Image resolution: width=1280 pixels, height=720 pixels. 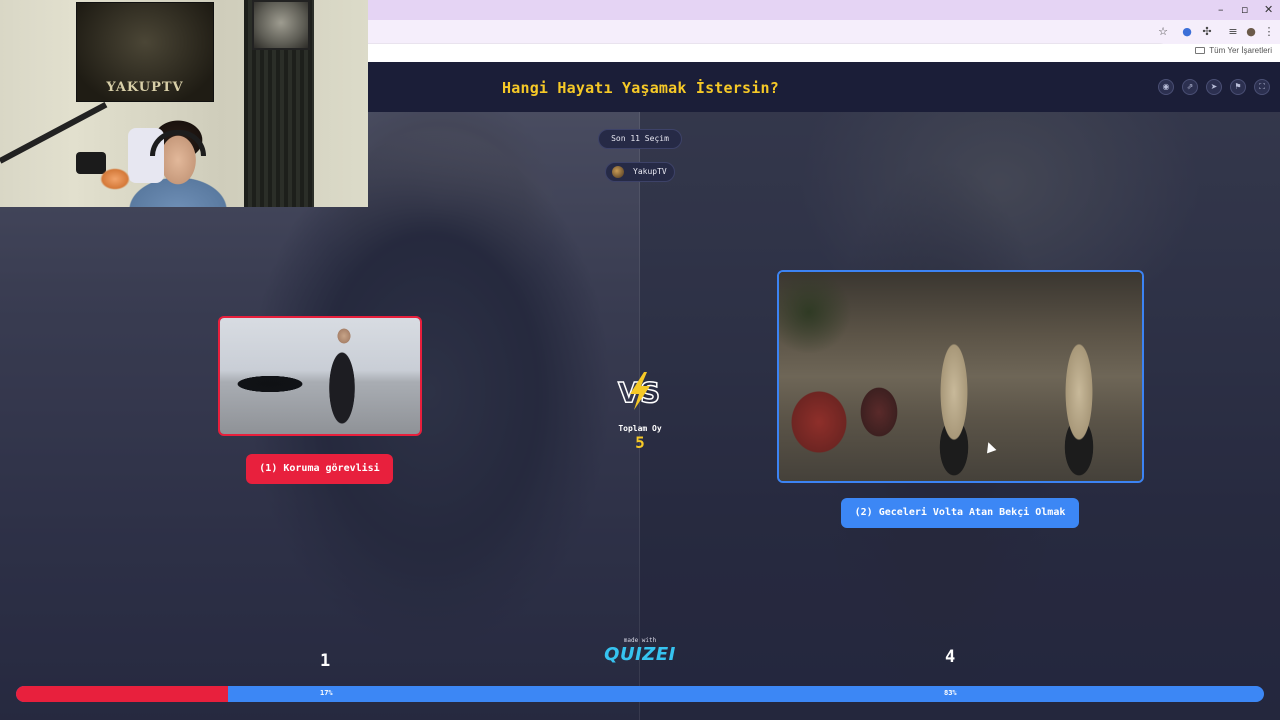 What do you see at coordinates (1207, 32) in the screenshot?
I see `puzzle-icon: ✣` at bounding box center [1207, 32].